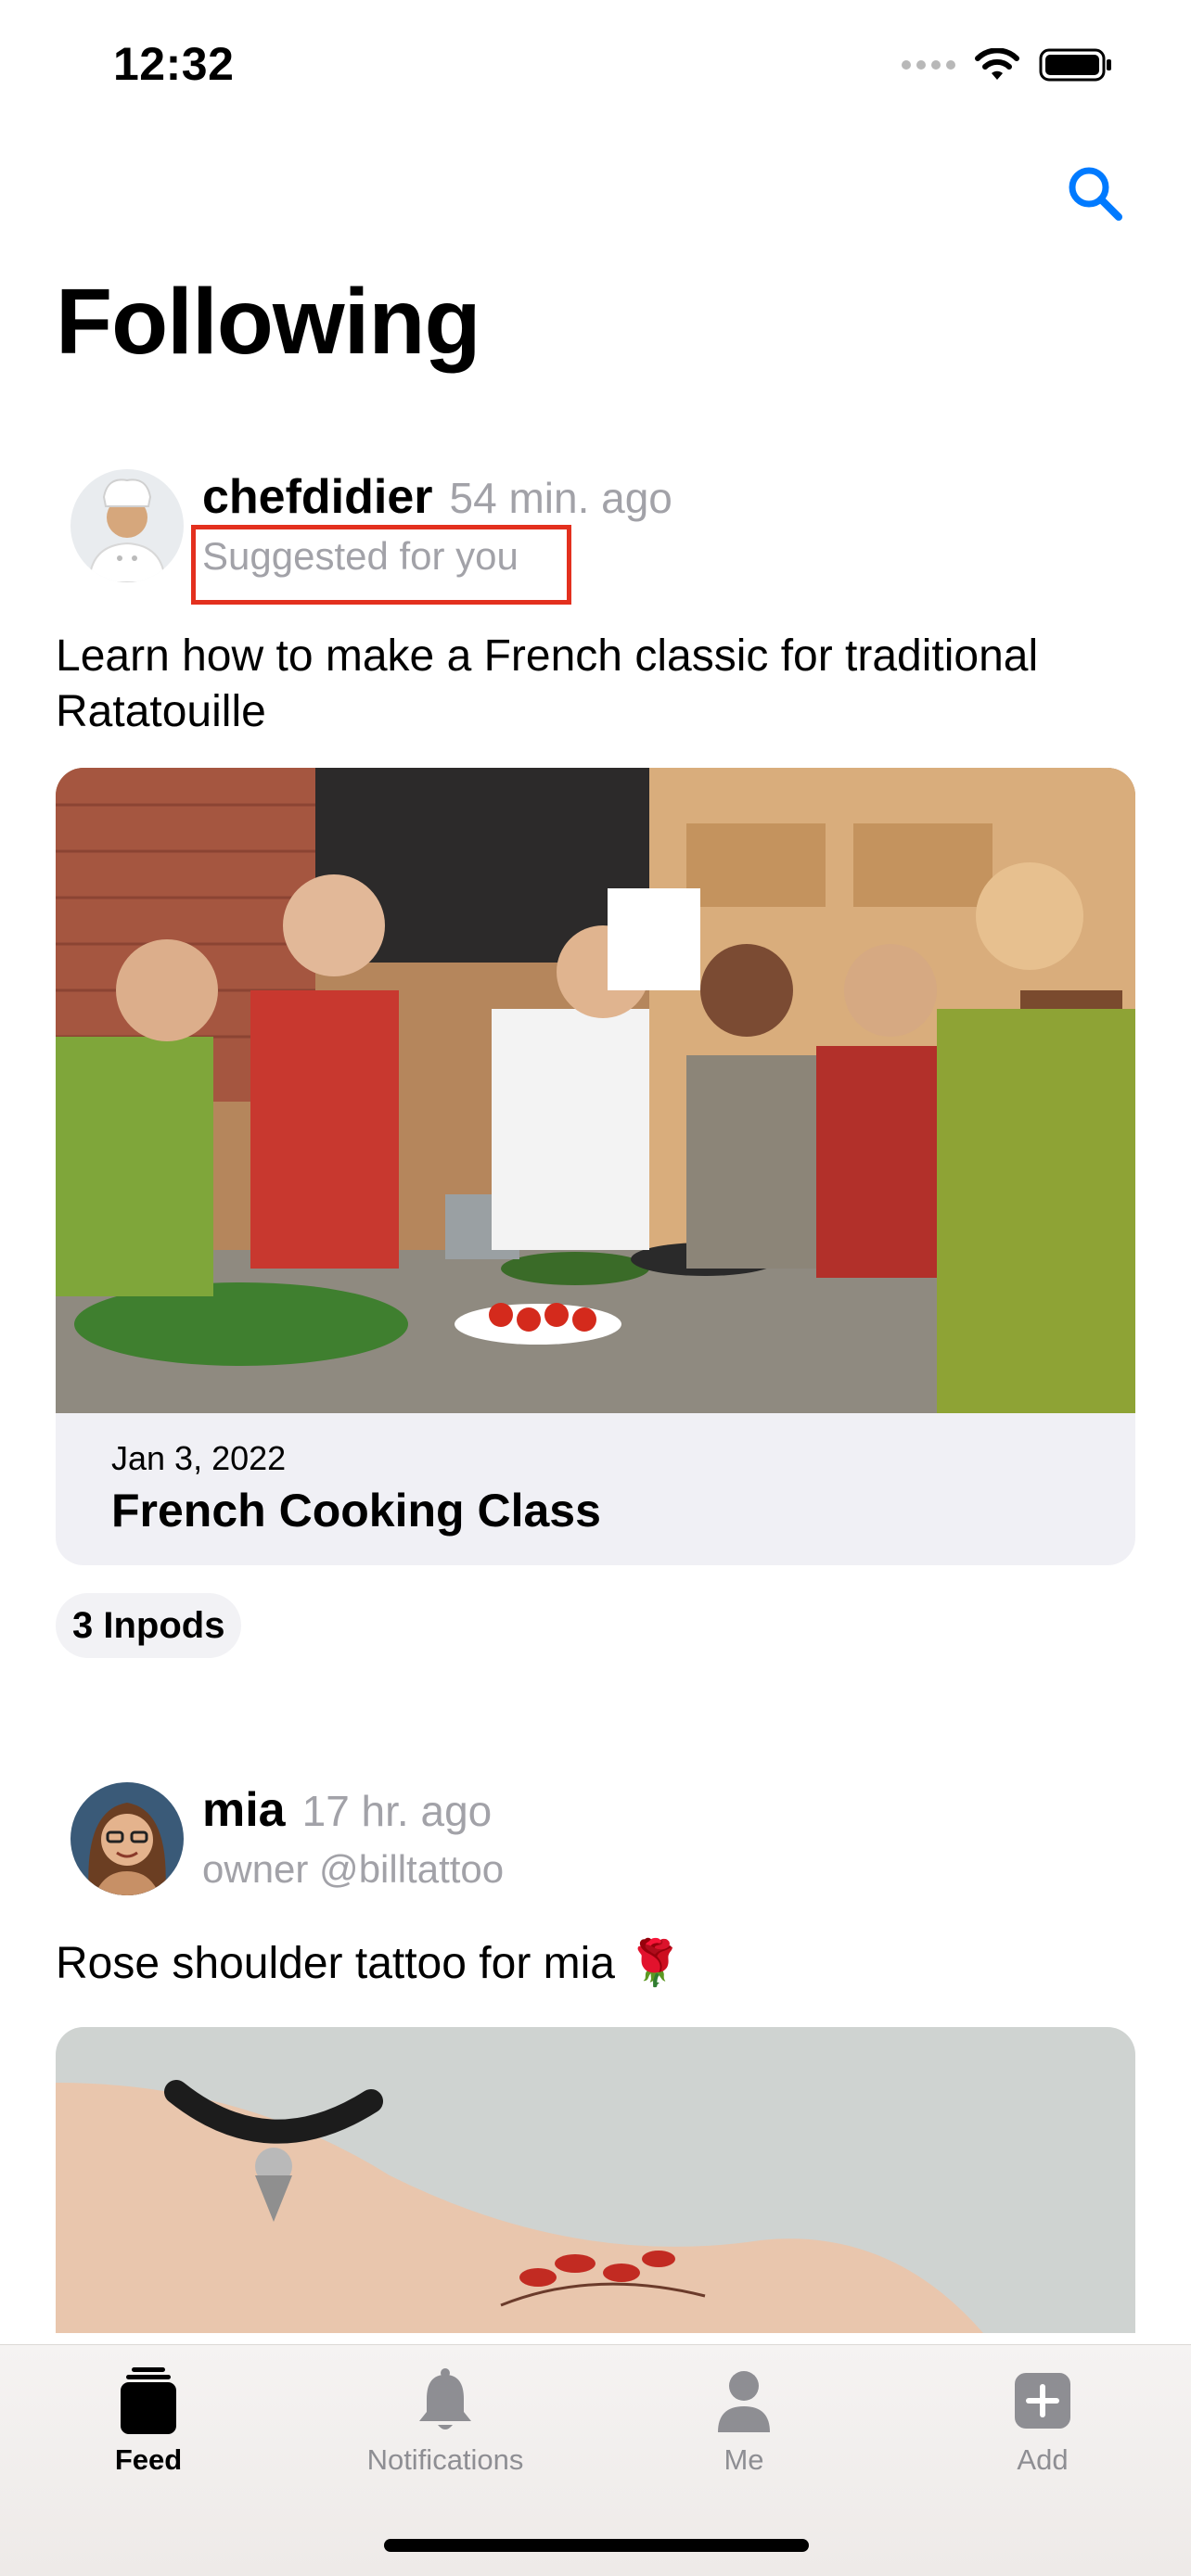 This screenshot has width=1191, height=2576. I want to click on card-title: French Cooking Class, so click(356, 1511).